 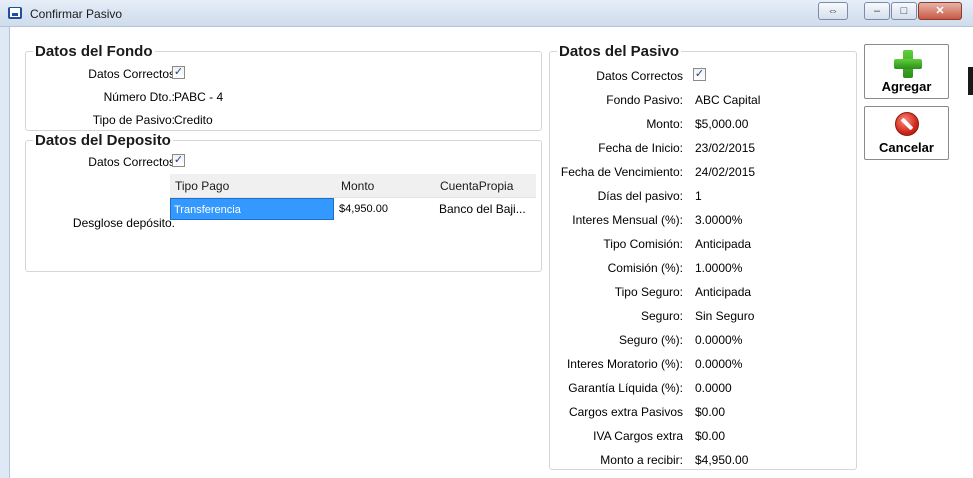 What do you see at coordinates (123, 223) in the screenshot?
I see `desglose-deposito-label: Desglose depósito.` at bounding box center [123, 223].